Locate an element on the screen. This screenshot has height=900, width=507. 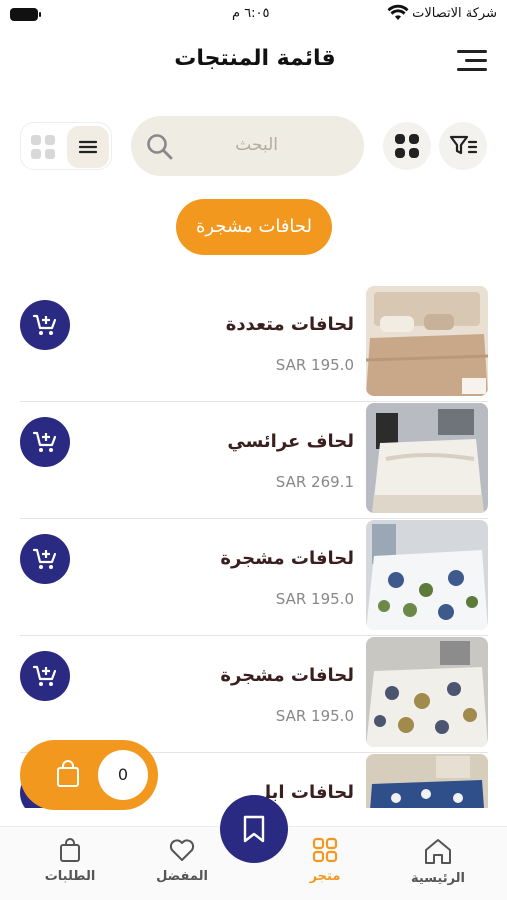
categories-grid-icon is located at coordinates (407, 146).